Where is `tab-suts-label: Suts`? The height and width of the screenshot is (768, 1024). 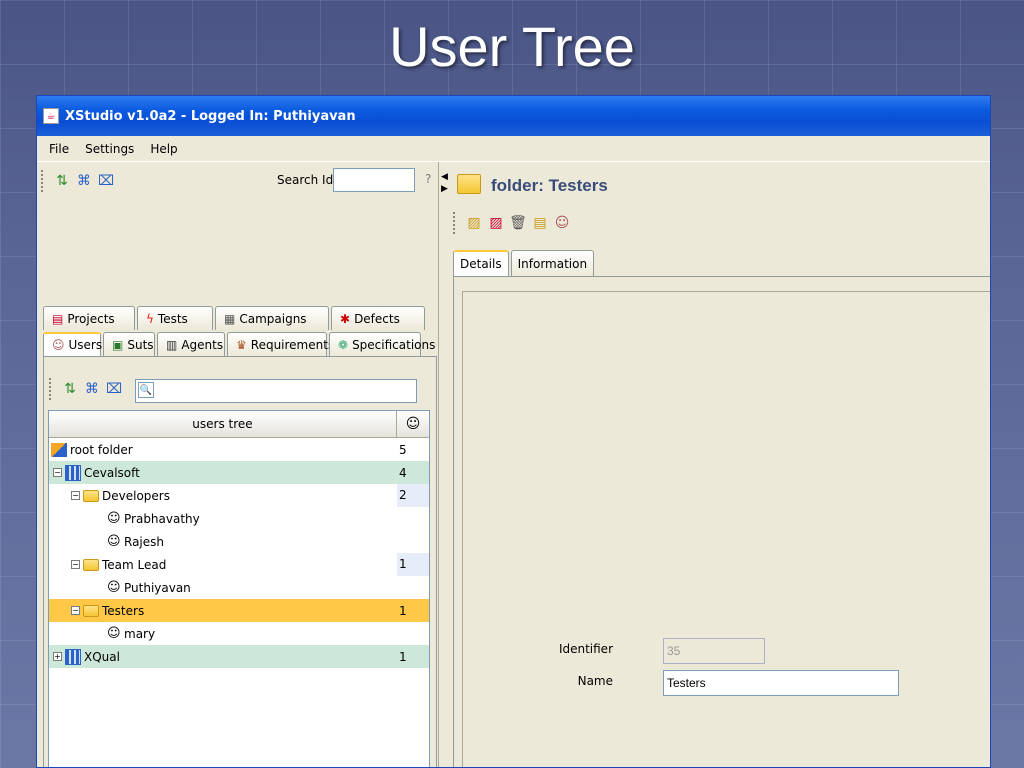 tab-suts-label: Suts is located at coordinates (140, 344).